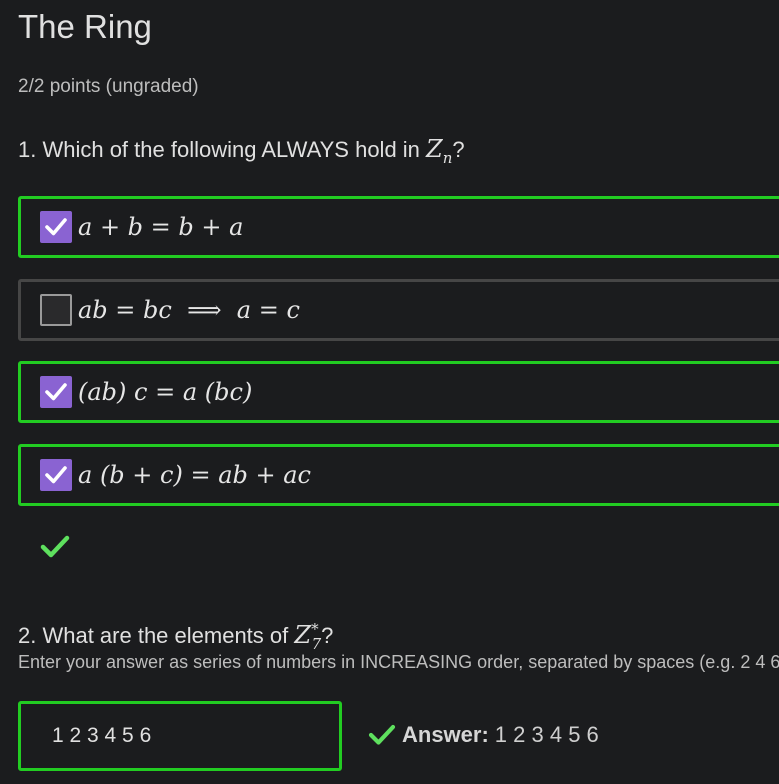 The height and width of the screenshot is (784, 779). I want to click on question-2-suffix: ?, so click(327, 635).